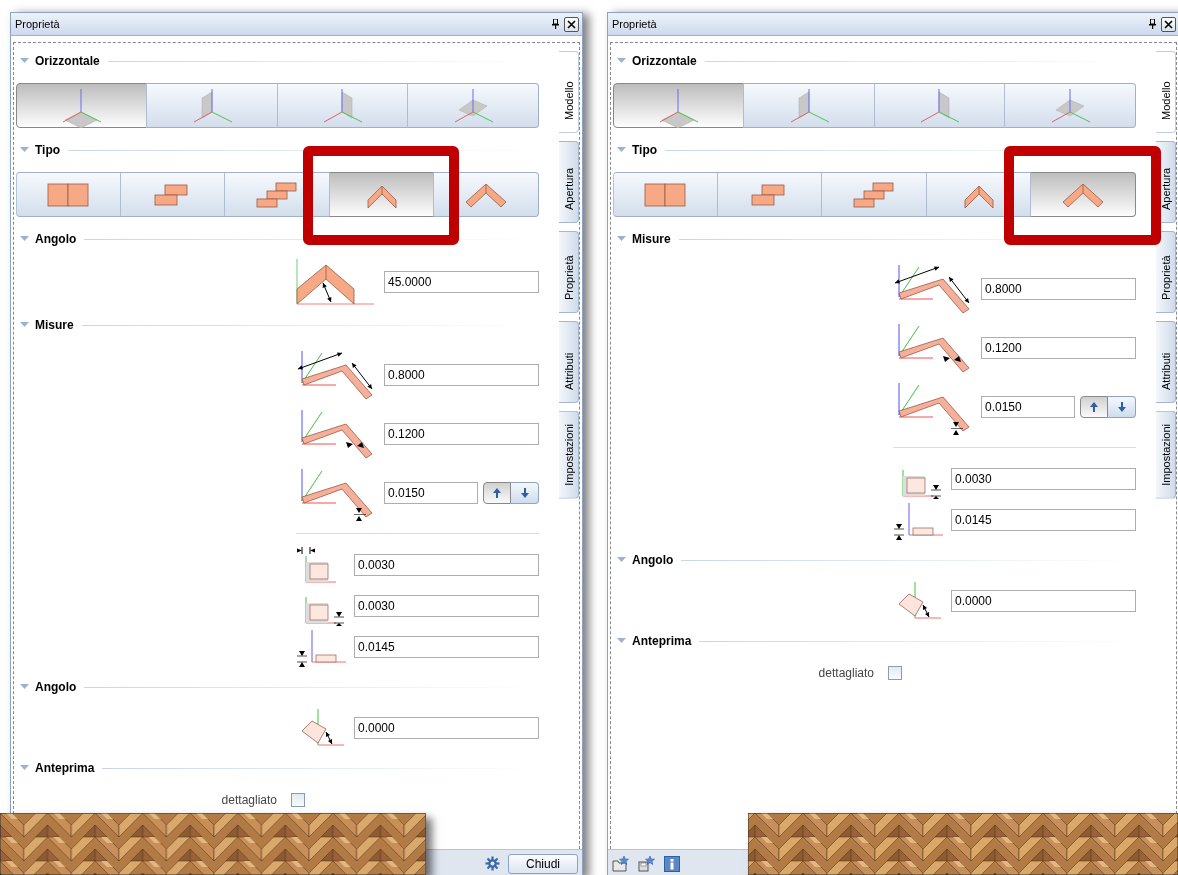  What do you see at coordinates (621, 863) in the screenshot?
I see `folder-star-icon` at bounding box center [621, 863].